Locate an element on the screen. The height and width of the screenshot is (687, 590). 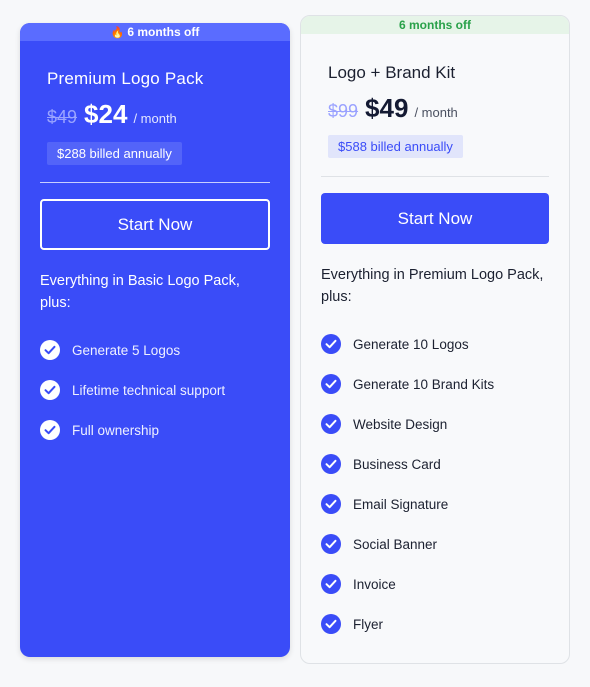
billed-annually-badge: $288 billed annually is located at coordinates (114, 153).